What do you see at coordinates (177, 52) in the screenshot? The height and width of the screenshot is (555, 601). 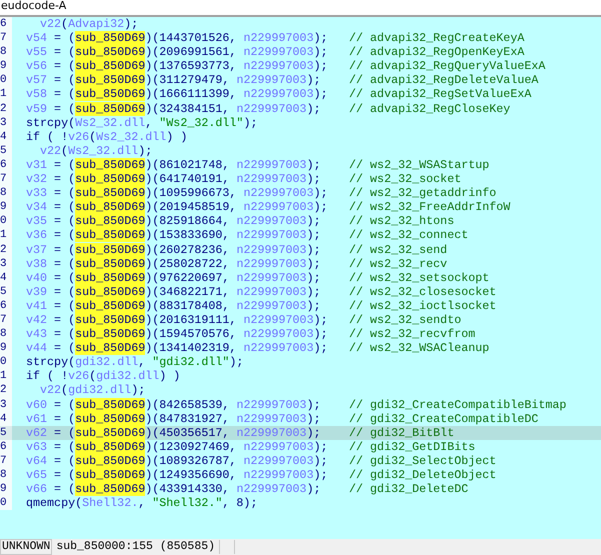 I see `code-line: v55 = (sub_850D69)(2096991561, n229997003);` at bounding box center [177, 52].